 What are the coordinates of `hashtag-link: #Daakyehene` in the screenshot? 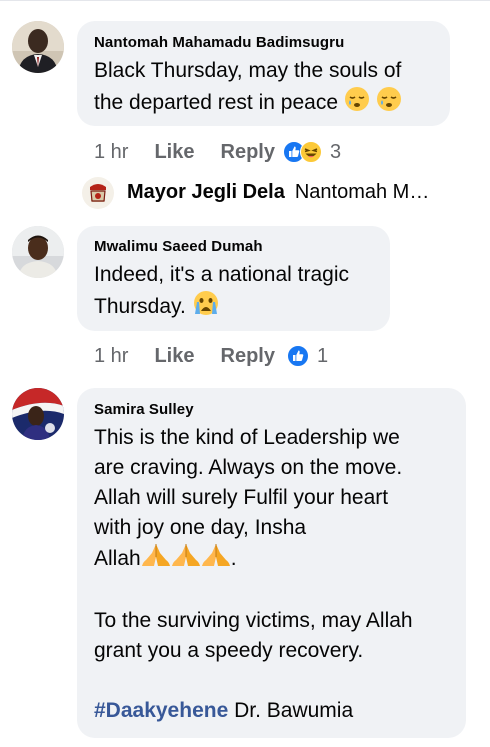 It's located at (161, 710).